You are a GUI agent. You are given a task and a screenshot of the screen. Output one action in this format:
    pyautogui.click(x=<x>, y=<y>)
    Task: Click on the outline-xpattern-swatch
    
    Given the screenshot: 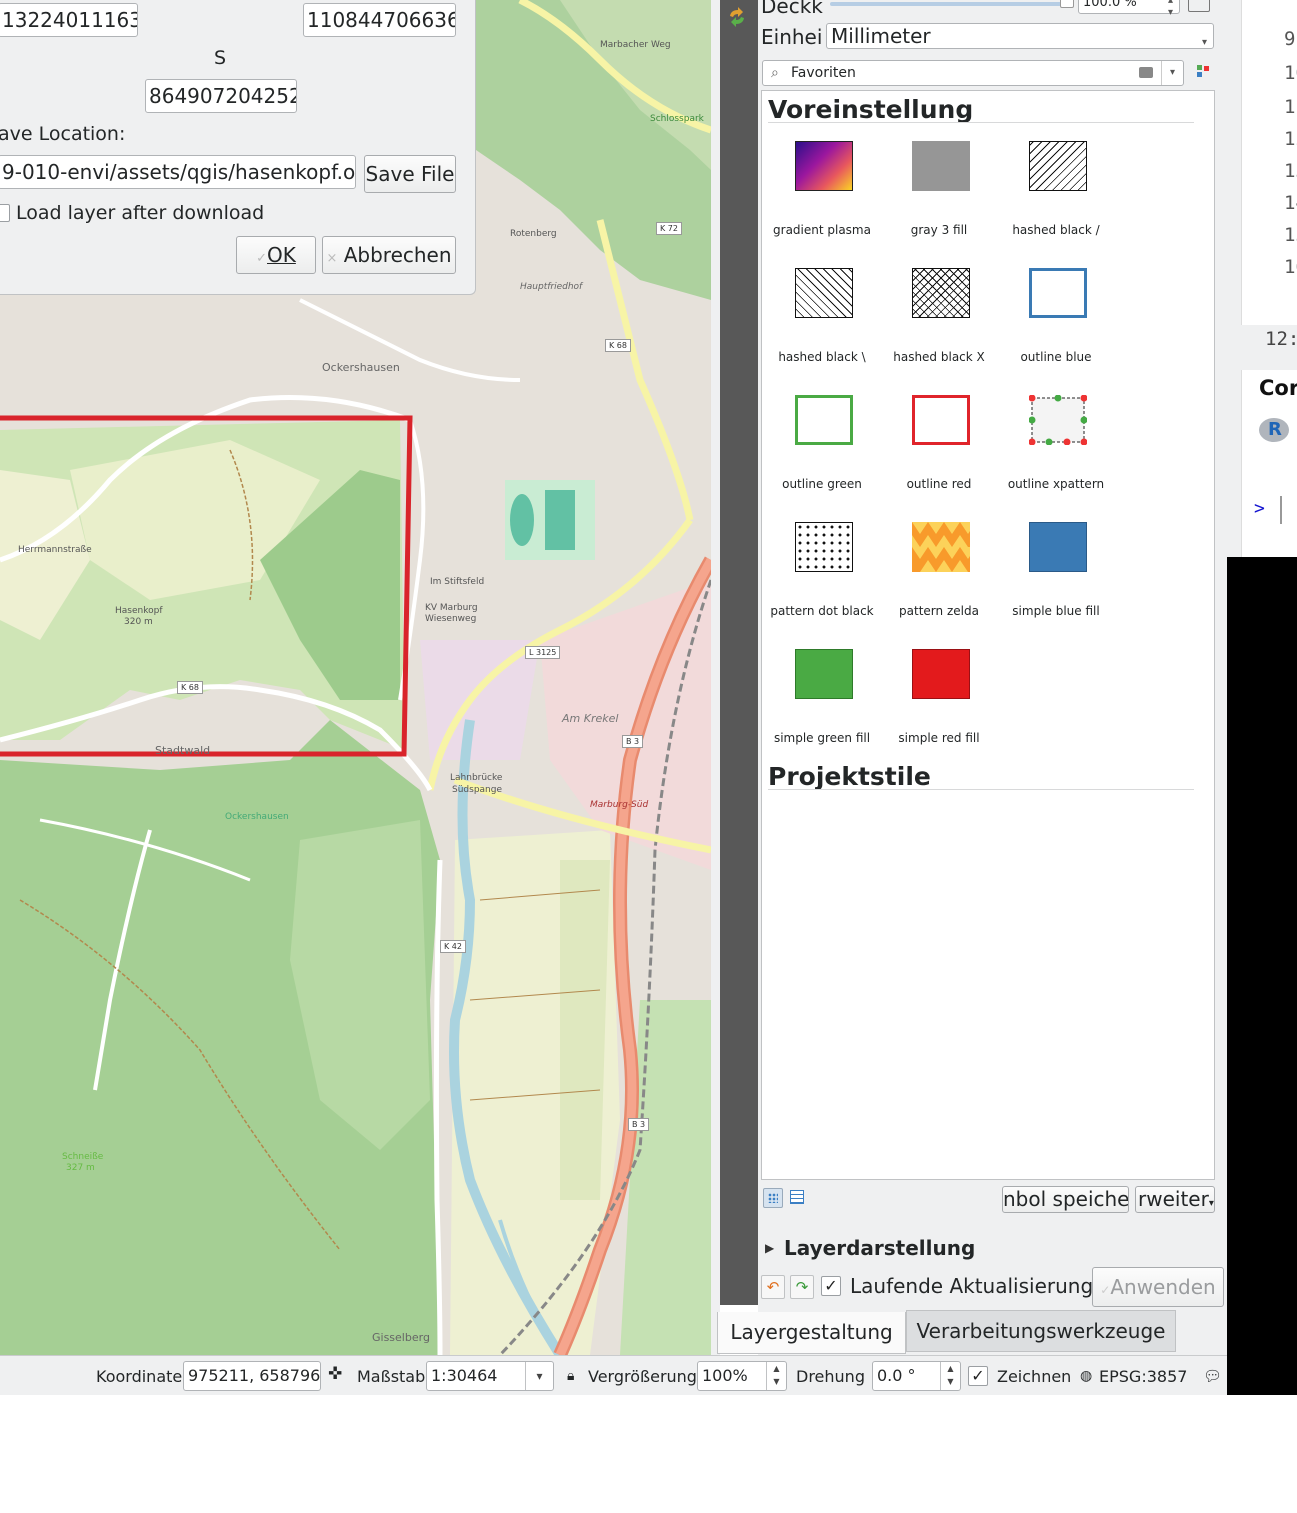 What is the action you would take?
    pyautogui.click(x=1058, y=420)
    